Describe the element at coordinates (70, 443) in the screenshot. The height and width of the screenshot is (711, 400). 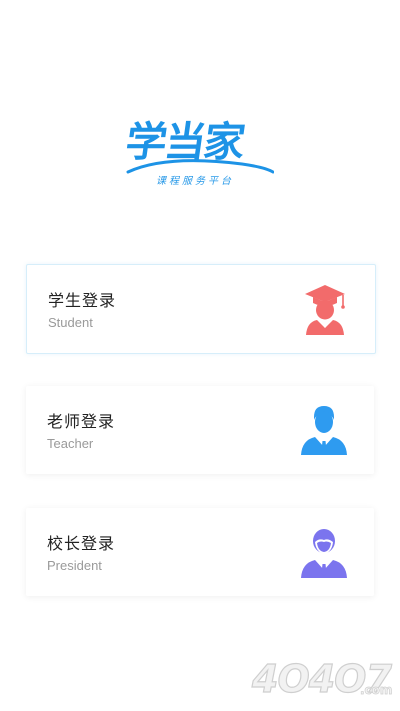
I see `teacher-login-subtitle: Teacher` at that location.